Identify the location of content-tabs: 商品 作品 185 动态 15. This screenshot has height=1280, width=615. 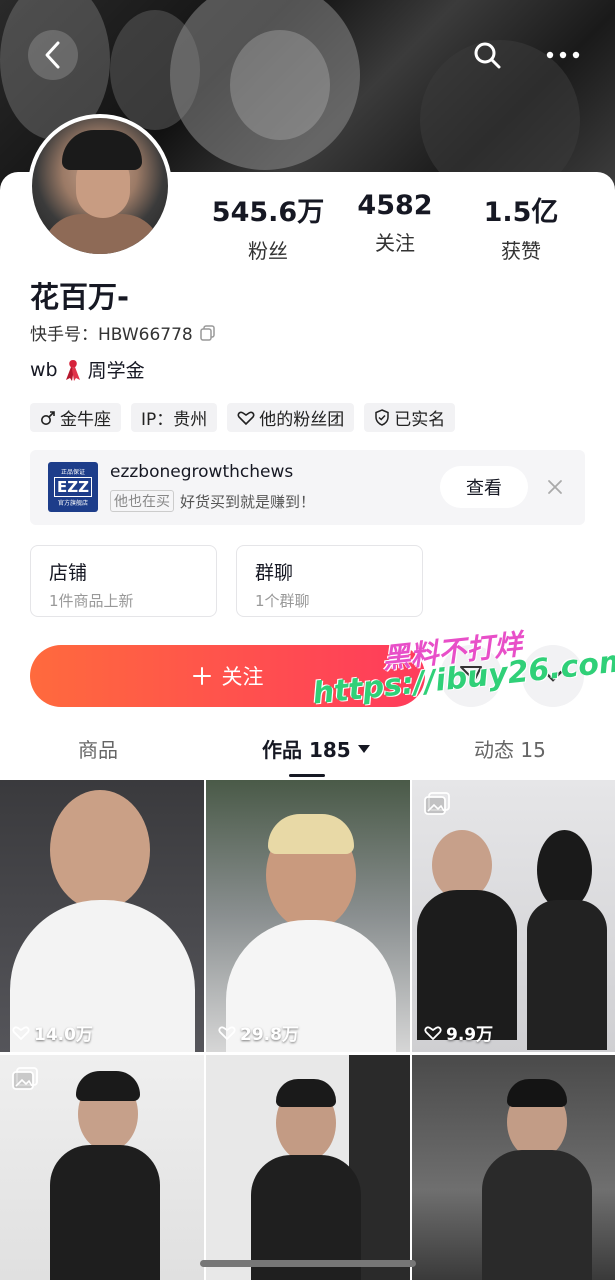
(307, 753).